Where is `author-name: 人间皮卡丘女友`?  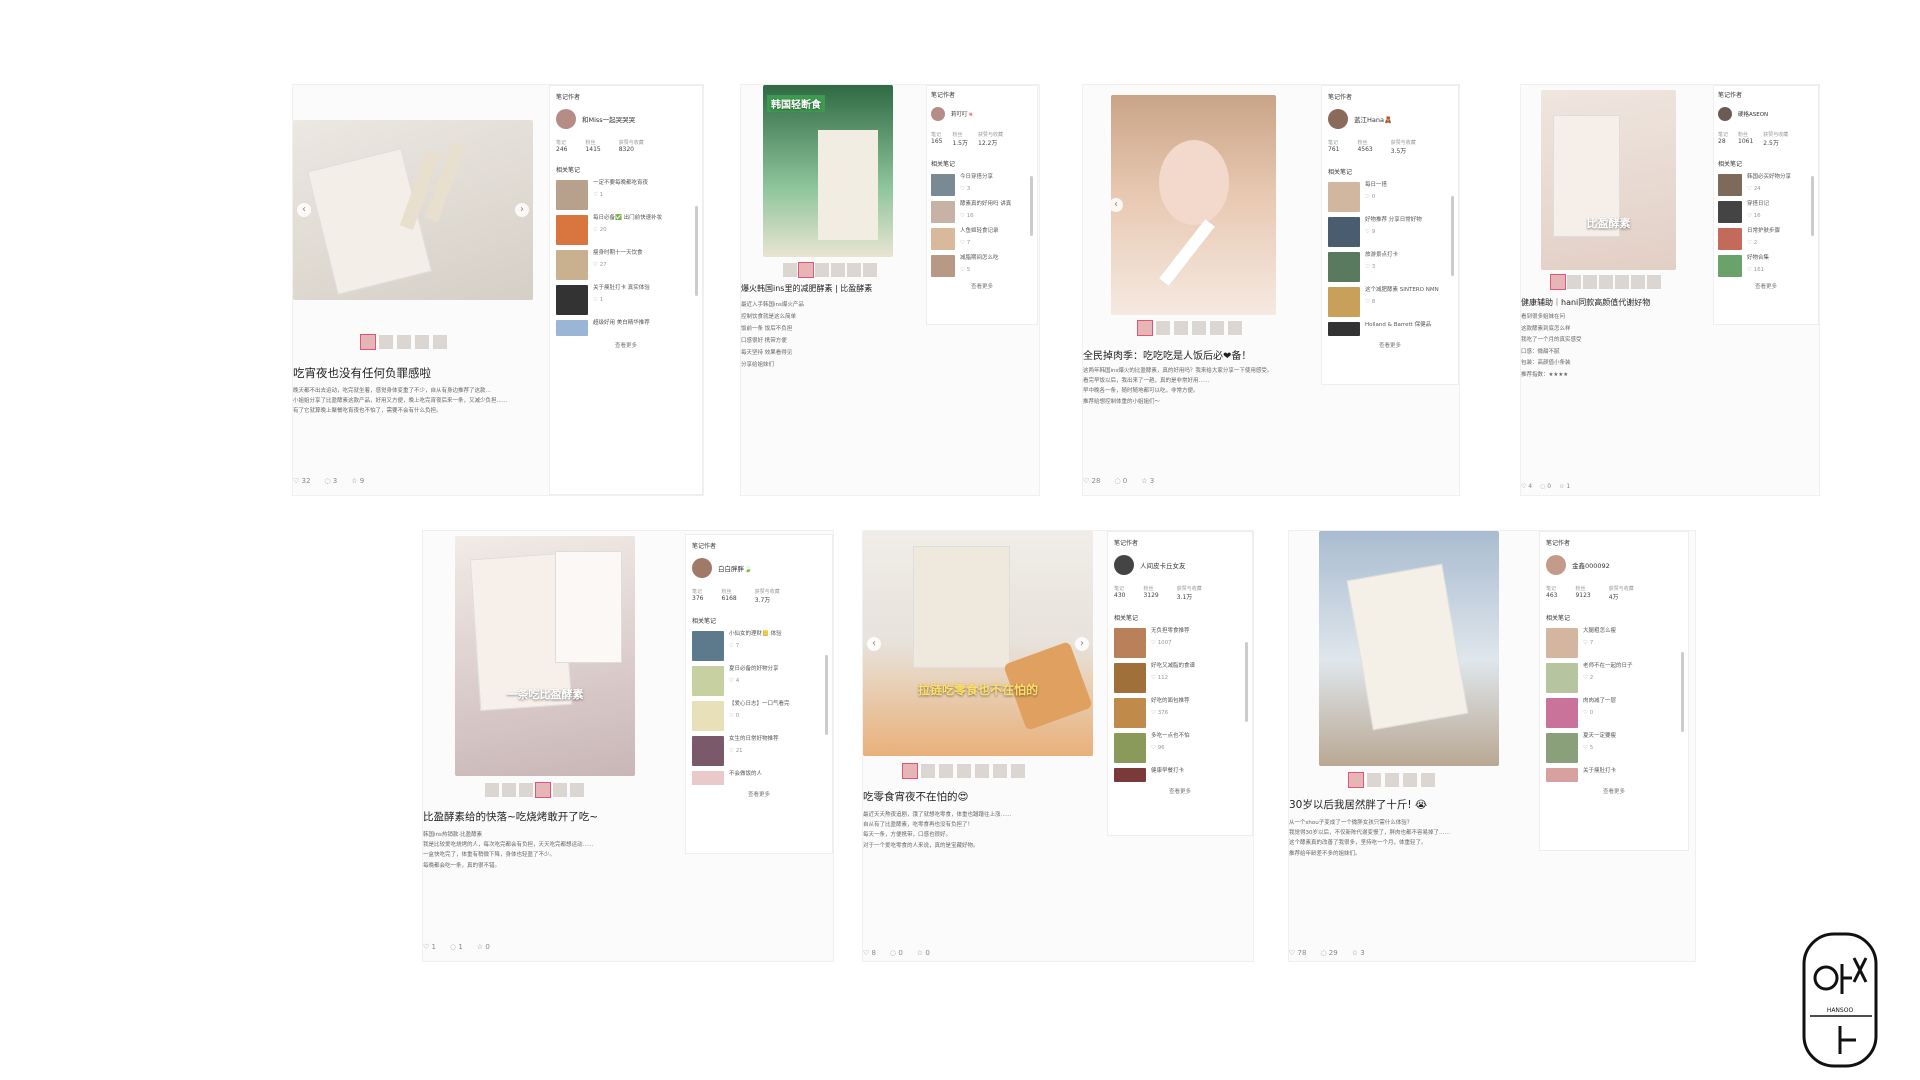 author-name: 人间皮卡丘女友 is located at coordinates (1163, 565).